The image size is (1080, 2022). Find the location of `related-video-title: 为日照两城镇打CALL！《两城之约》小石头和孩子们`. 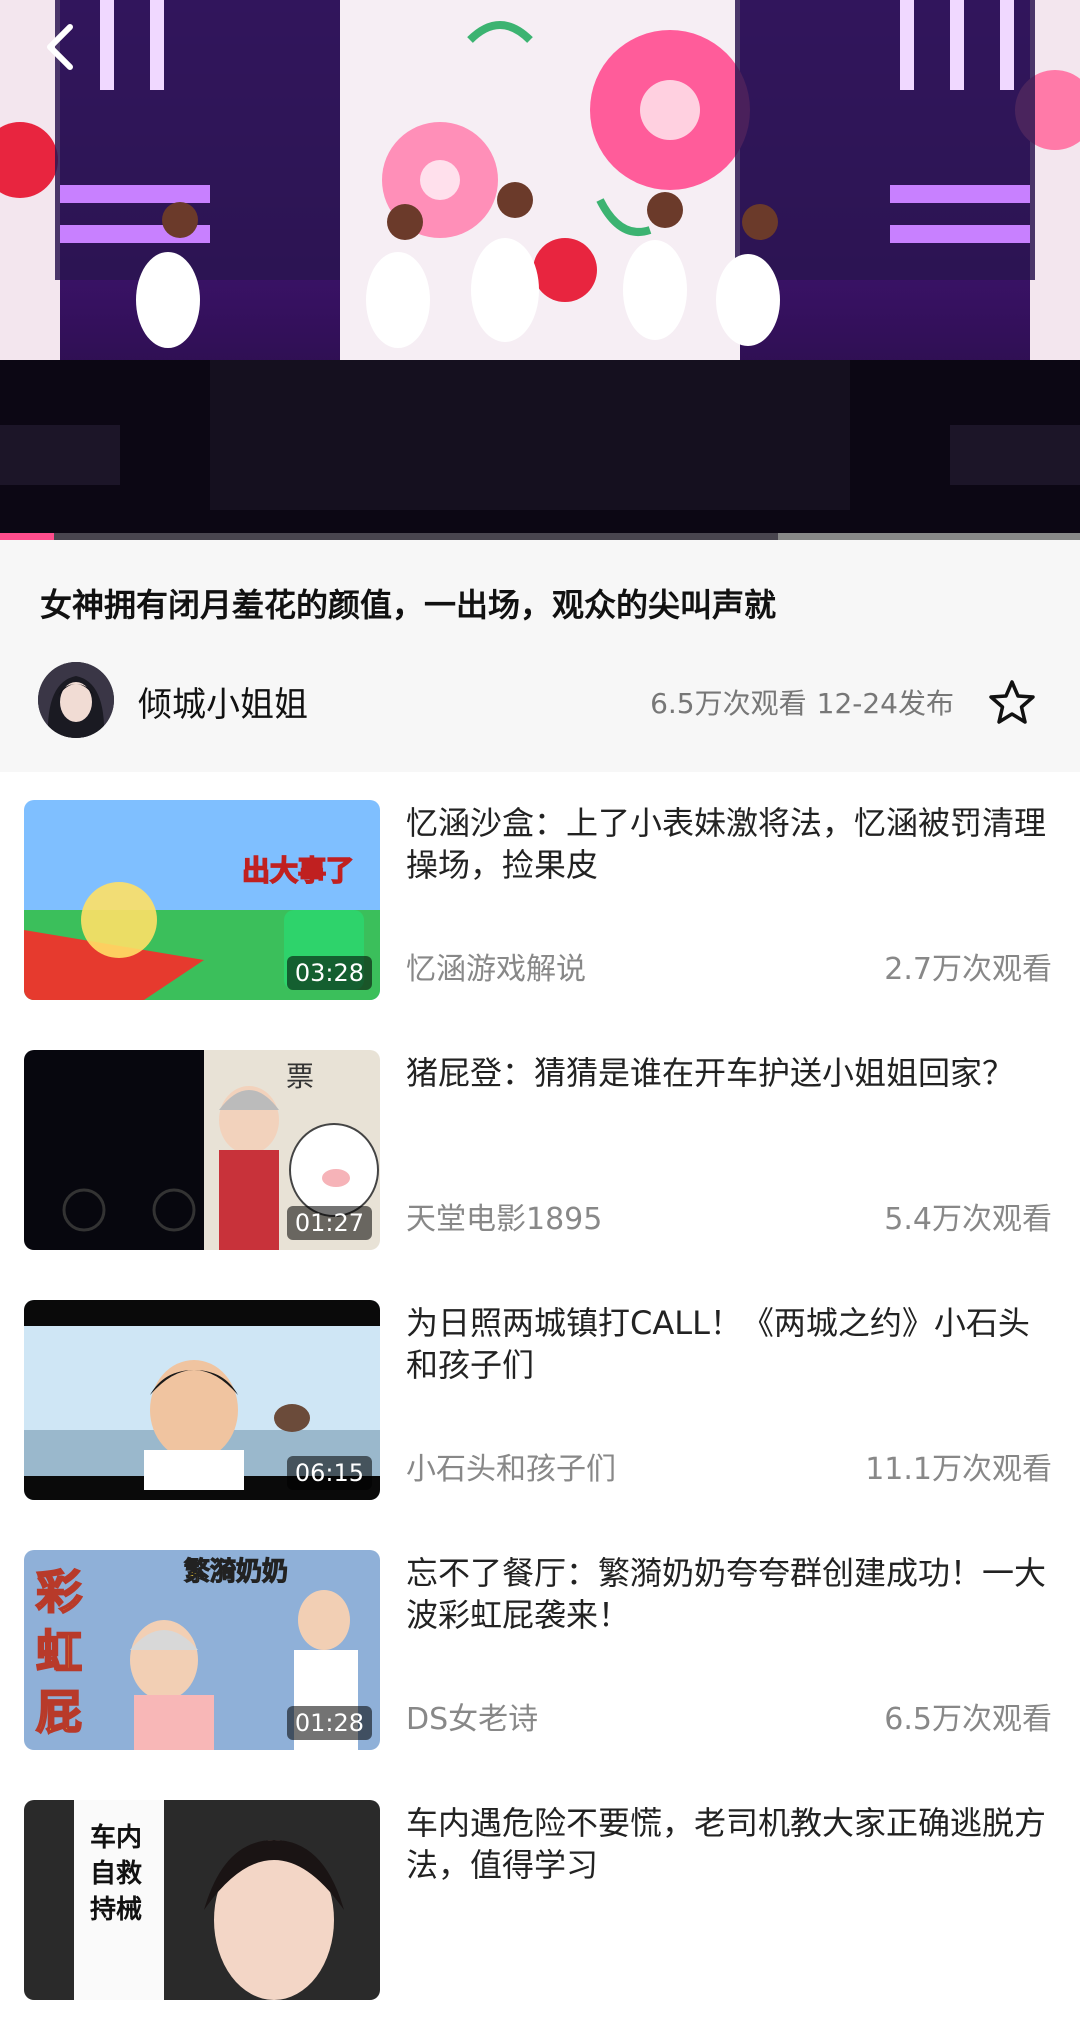

related-video-title: 为日照两城镇打CALL！《两城之约》小石头和孩子们 is located at coordinates (718, 1344).